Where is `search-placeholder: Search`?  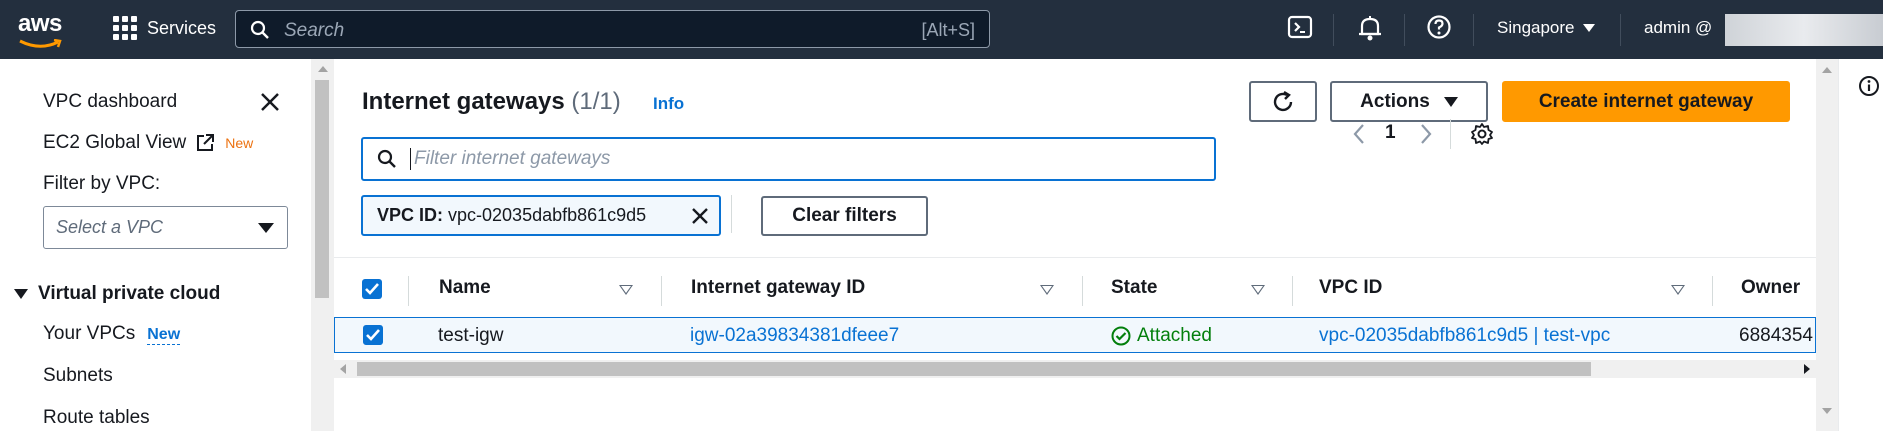
search-placeholder: Search is located at coordinates (314, 30).